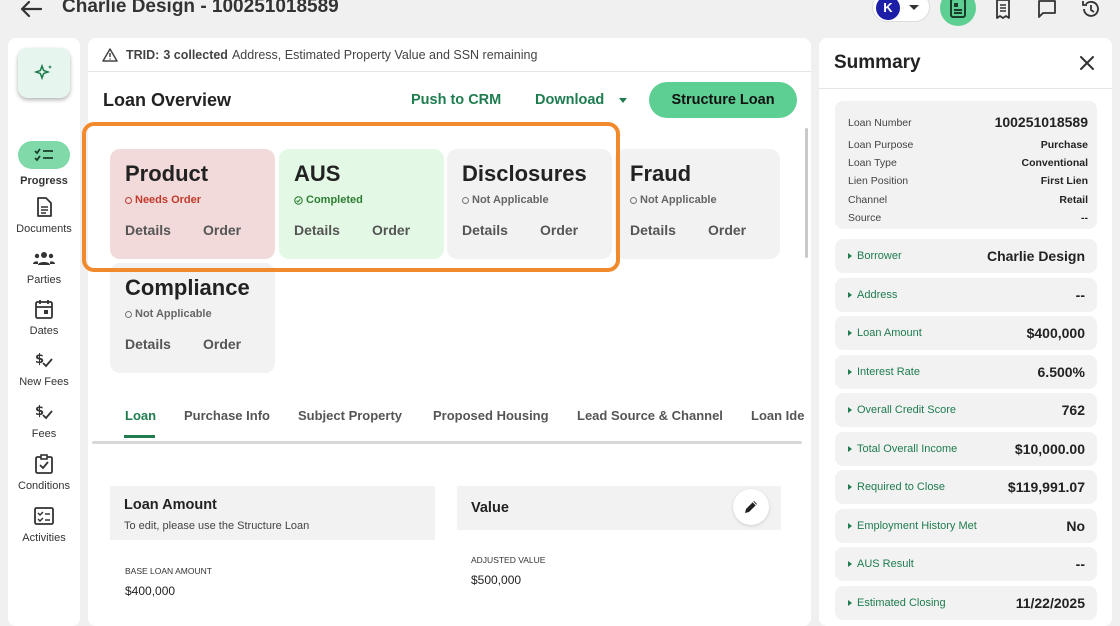  I want to click on summary-item-required-to-close: Required to Close $119,991.07, so click(966, 487).